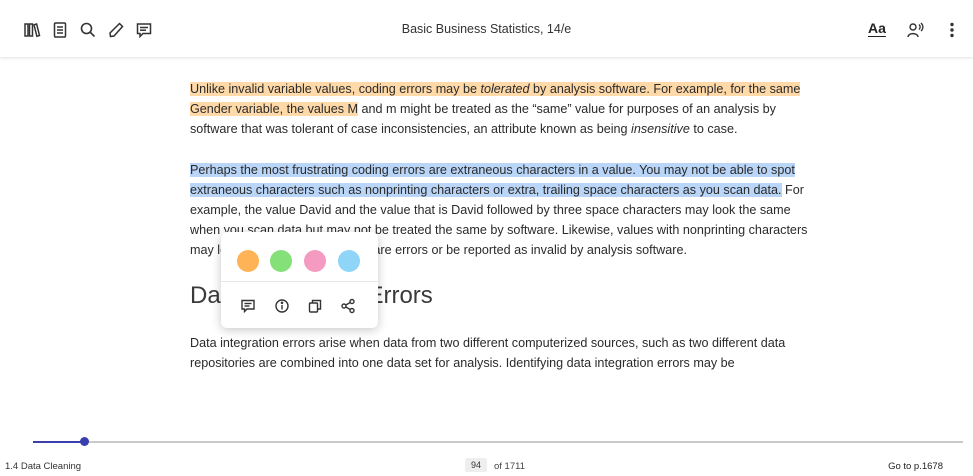 The image size is (973, 476). I want to click on page-total: of 1711, so click(509, 466).